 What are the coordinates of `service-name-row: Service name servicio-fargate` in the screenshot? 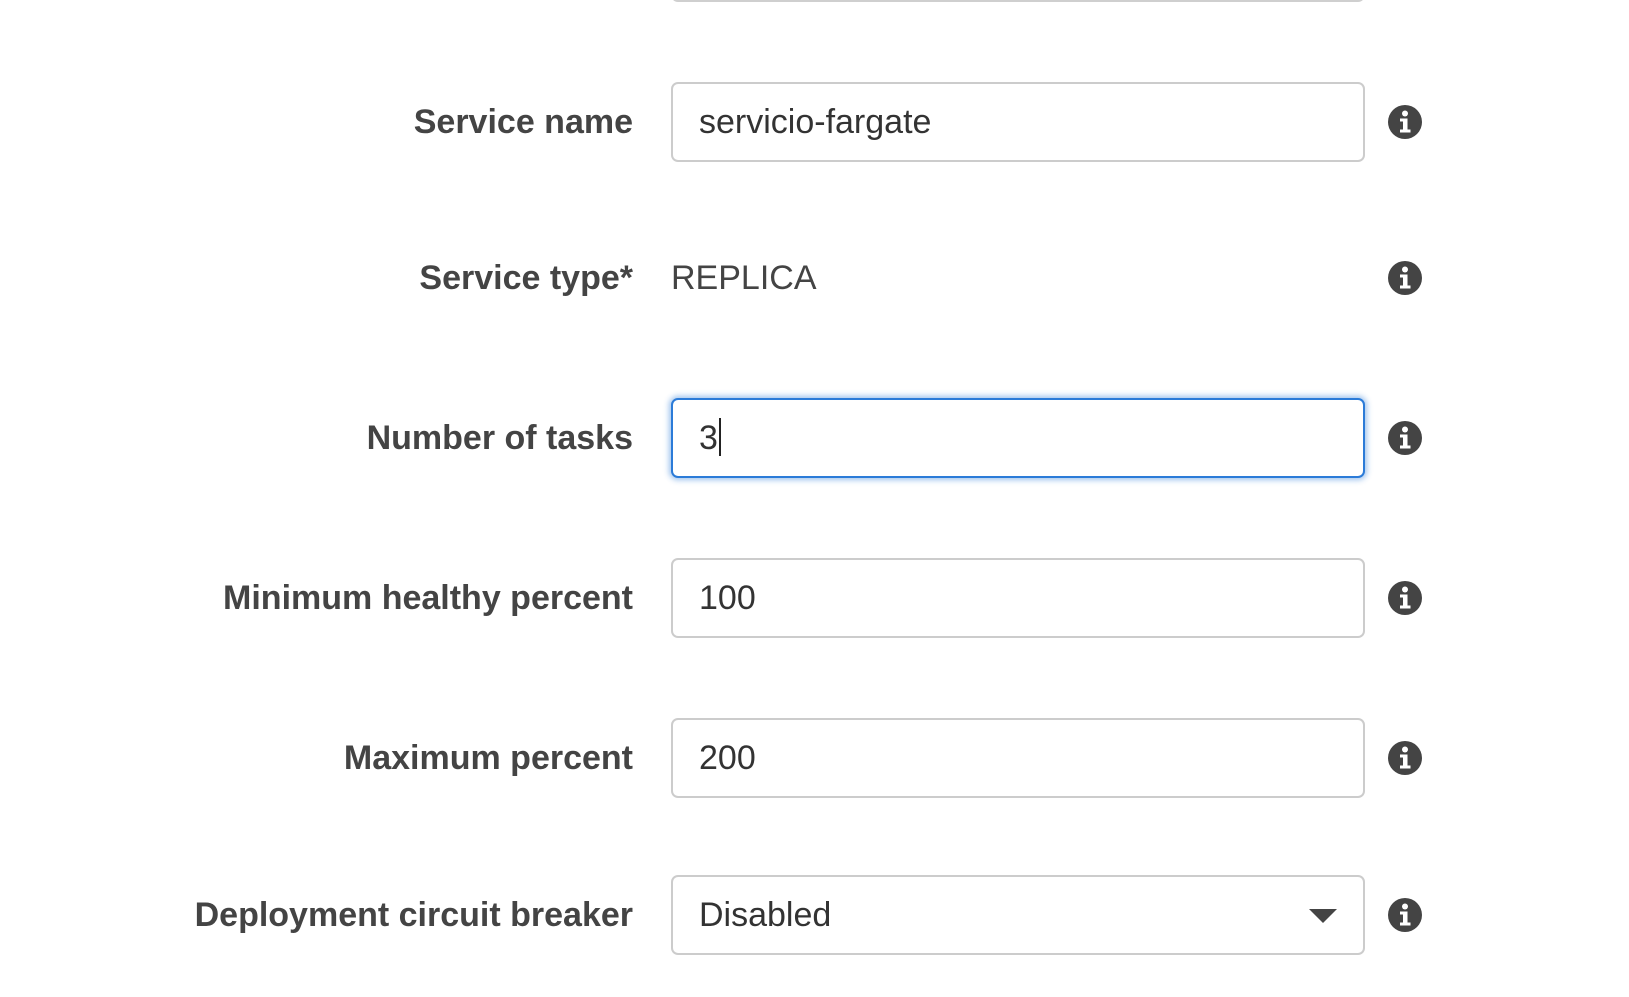 It's located at (814, 122).